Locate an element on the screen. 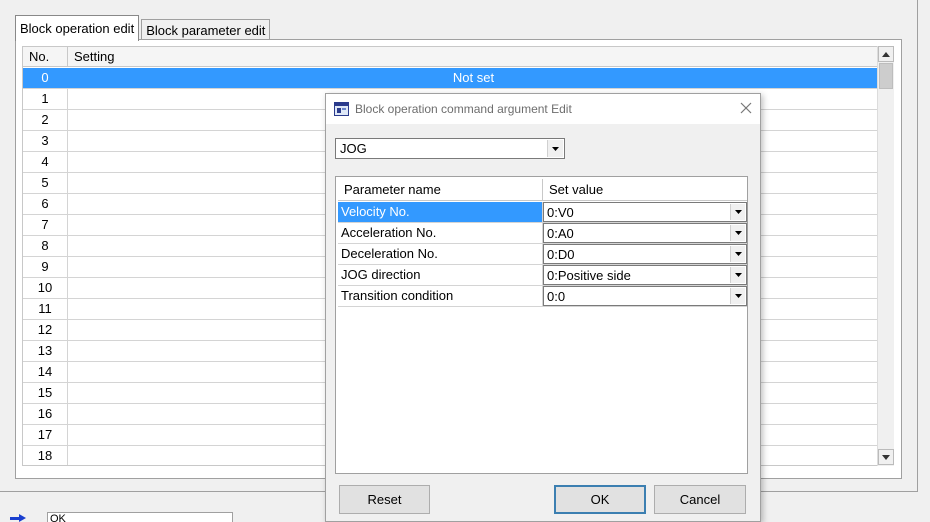 This screenshot has width=930, height=522. parameter-value: 0:0 is located at coordinates (556, 296).